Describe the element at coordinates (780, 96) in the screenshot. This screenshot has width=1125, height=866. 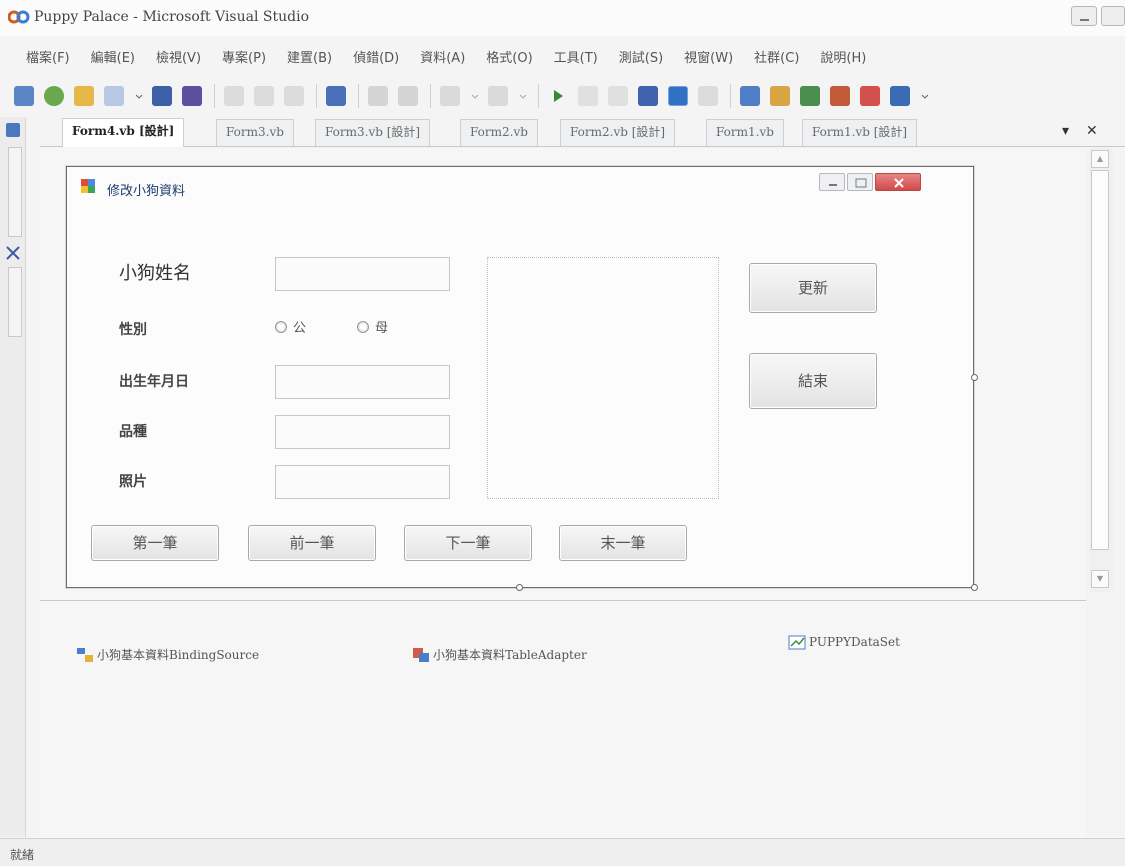
I see `properties-icon` at that location.